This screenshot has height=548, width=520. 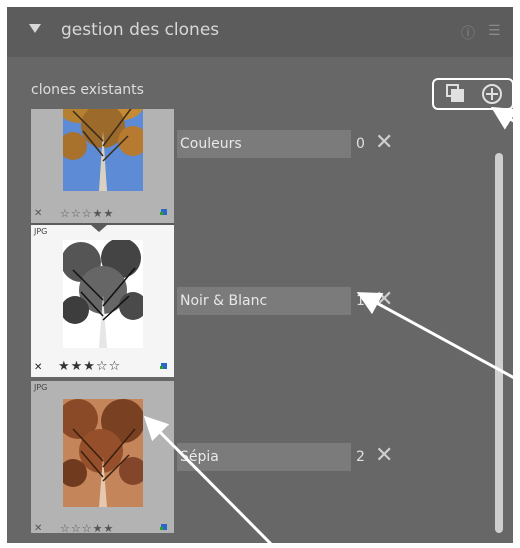 What do you see at coordinates (468, 33) in the screenshot?
I see `reset-icon: ⓘ` at bounding box center [468, 33].